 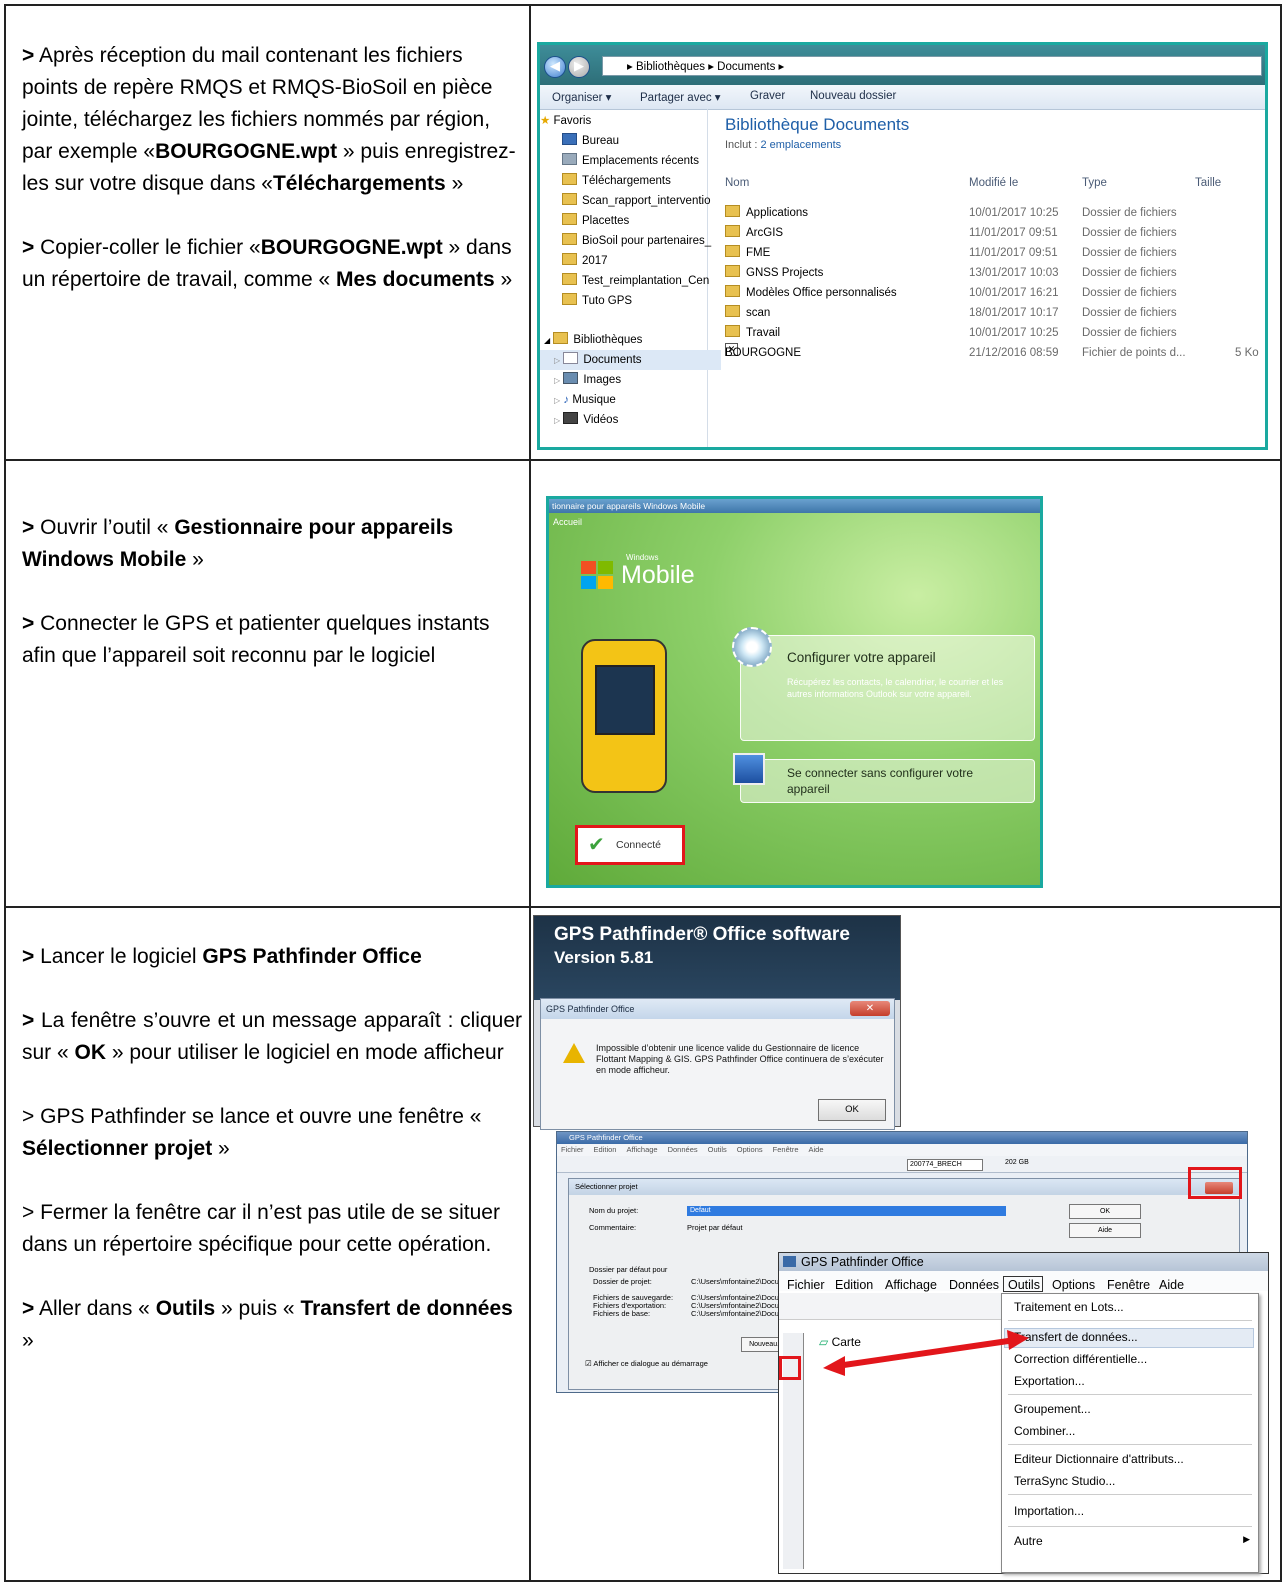 What do you see at coordinates (767, 96) in the screenshot?
I see `burn-button: Graver` at bounding box center [767, 96].